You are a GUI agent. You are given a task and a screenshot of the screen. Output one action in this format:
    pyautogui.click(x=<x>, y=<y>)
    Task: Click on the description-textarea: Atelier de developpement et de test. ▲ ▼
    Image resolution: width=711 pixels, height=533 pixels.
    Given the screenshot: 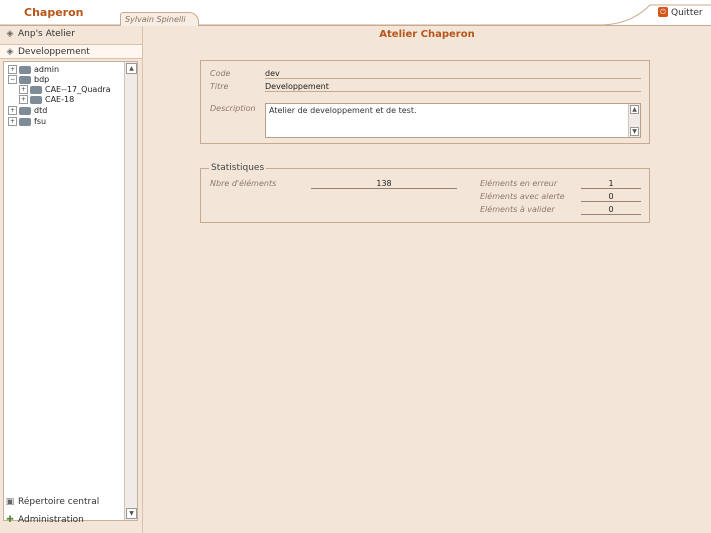 What is the action you would take?
    pyautogui.click(x=453, y=120)
    